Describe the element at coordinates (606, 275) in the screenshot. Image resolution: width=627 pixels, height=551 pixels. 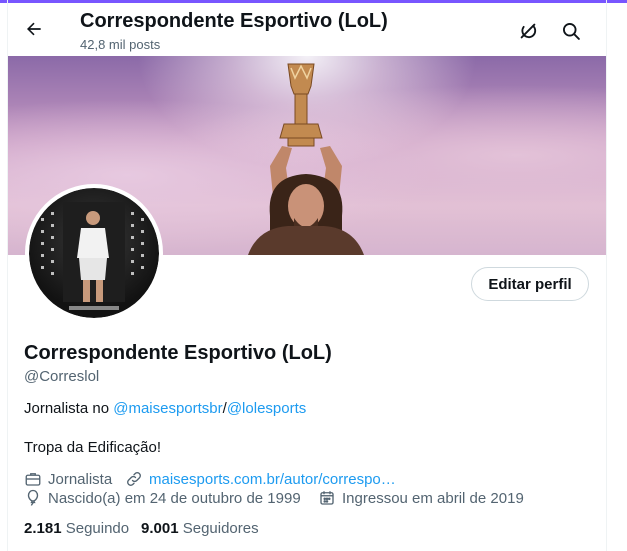
I see `column-border-right` at that location.